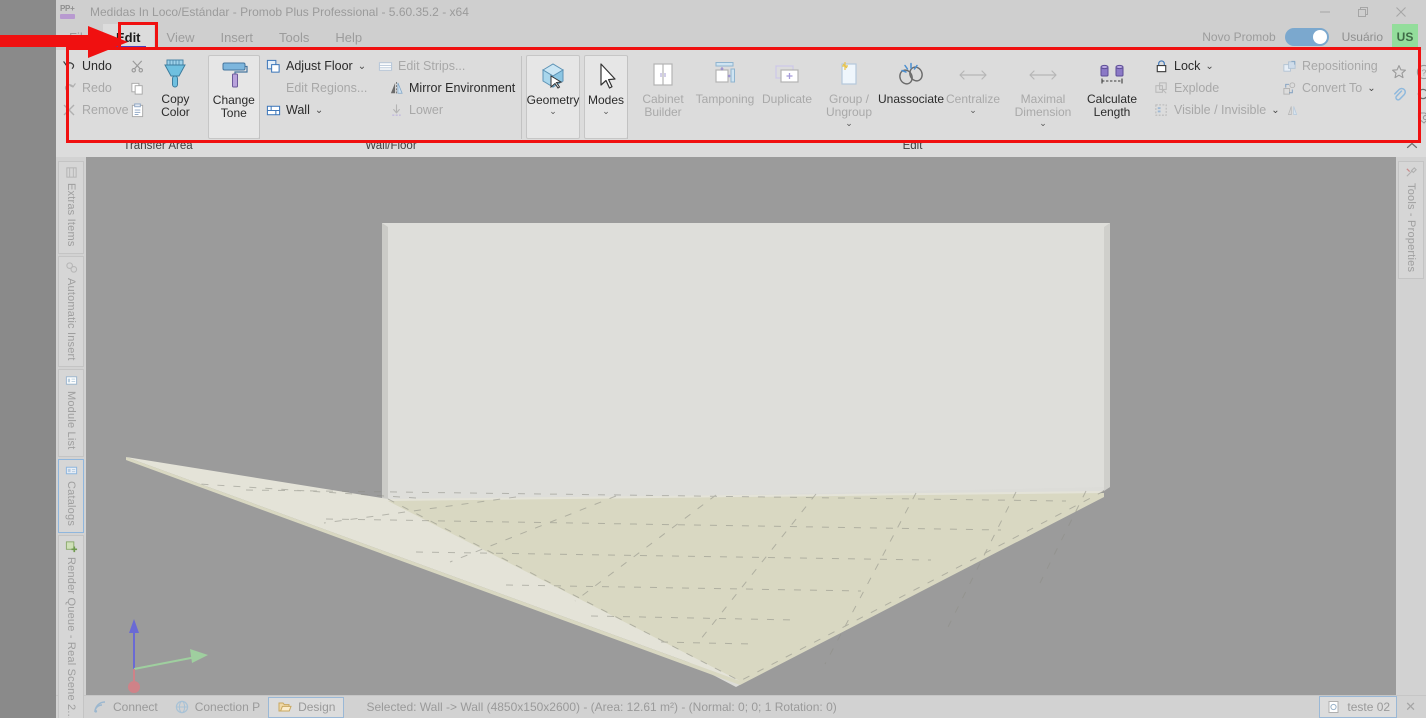 Image resolution: width=1426 pixels, height=718 pixels. I want to click on help-circle-icon: ?, so click(1420, 72).